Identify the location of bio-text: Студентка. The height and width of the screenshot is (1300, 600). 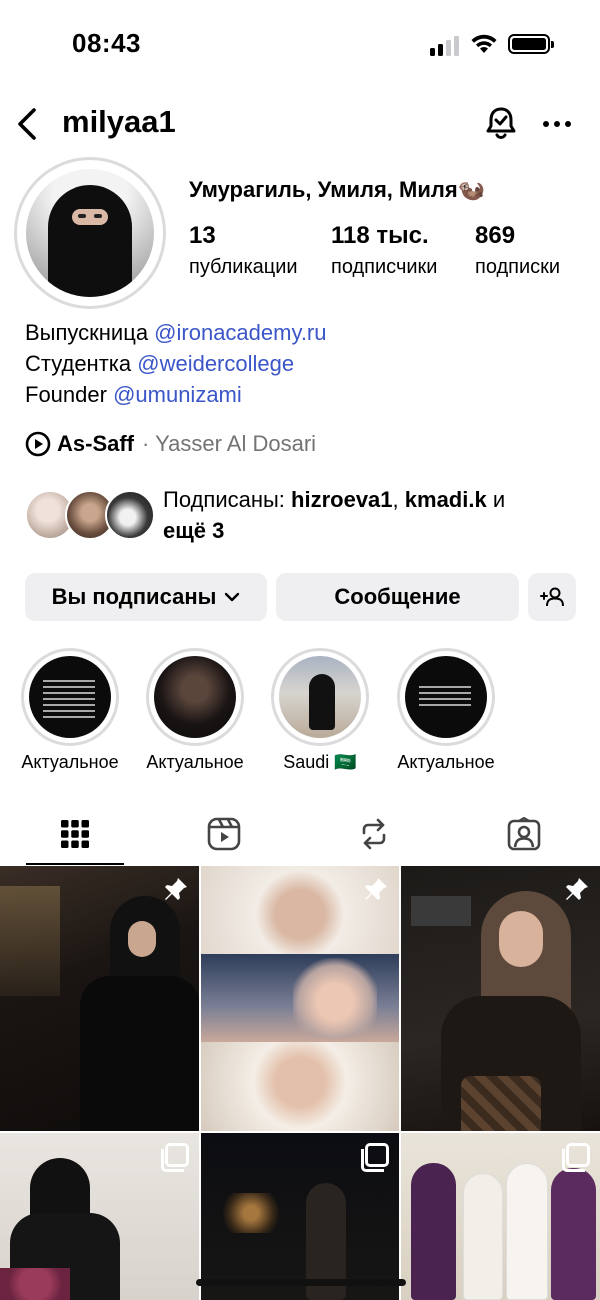
(81, 363).